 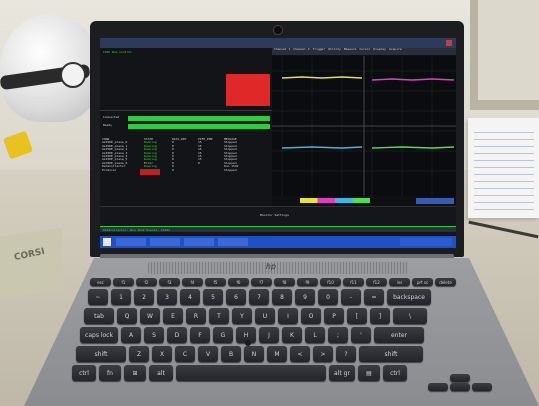 I want to click on key: I, so click(x=288, y=316).